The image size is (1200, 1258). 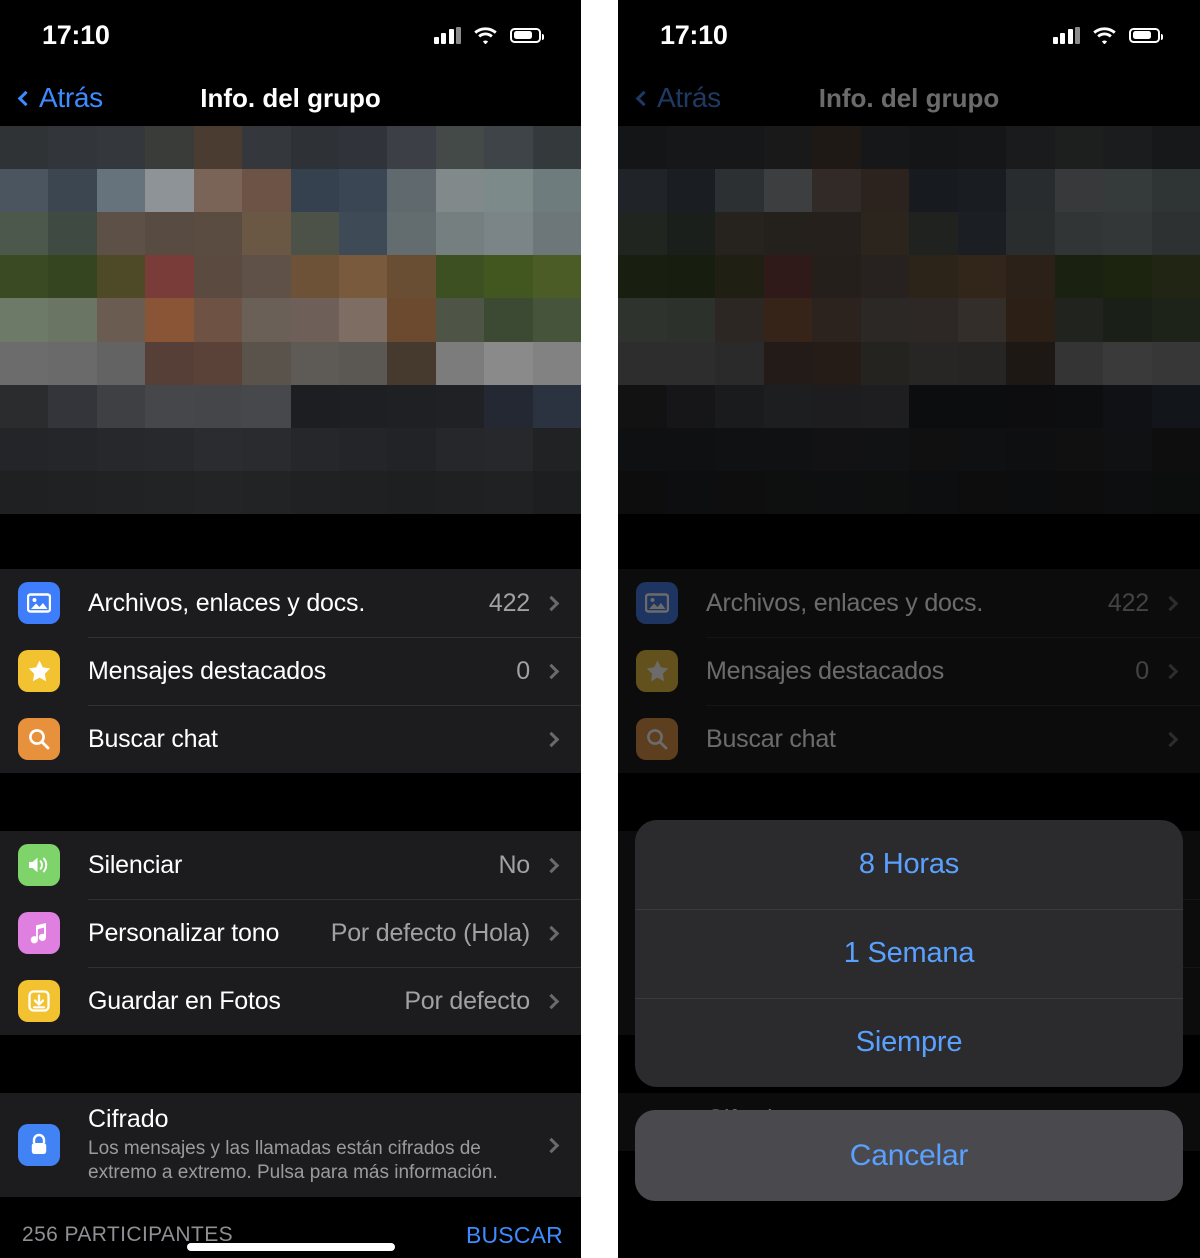 I want to click on row-silenciar: Silenciar No, so click(x=290, y=865).